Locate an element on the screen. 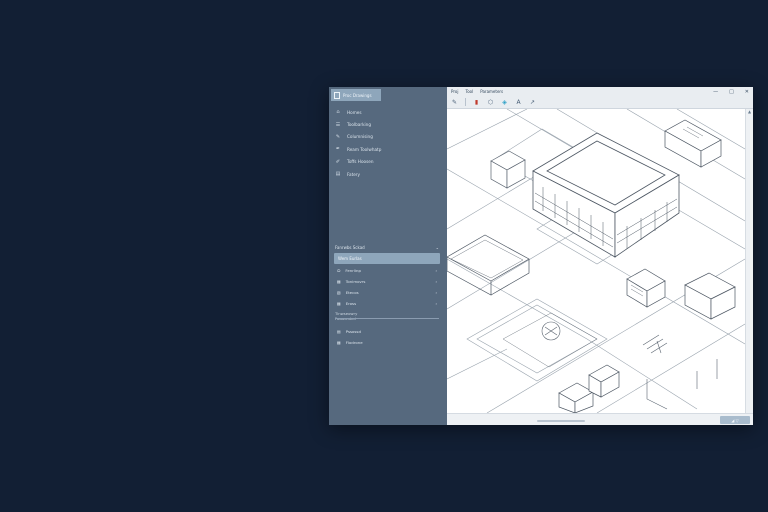 The width and height of the screenshot is (768, 512). menu-proj: Proj is located at coordinates (454, 91).